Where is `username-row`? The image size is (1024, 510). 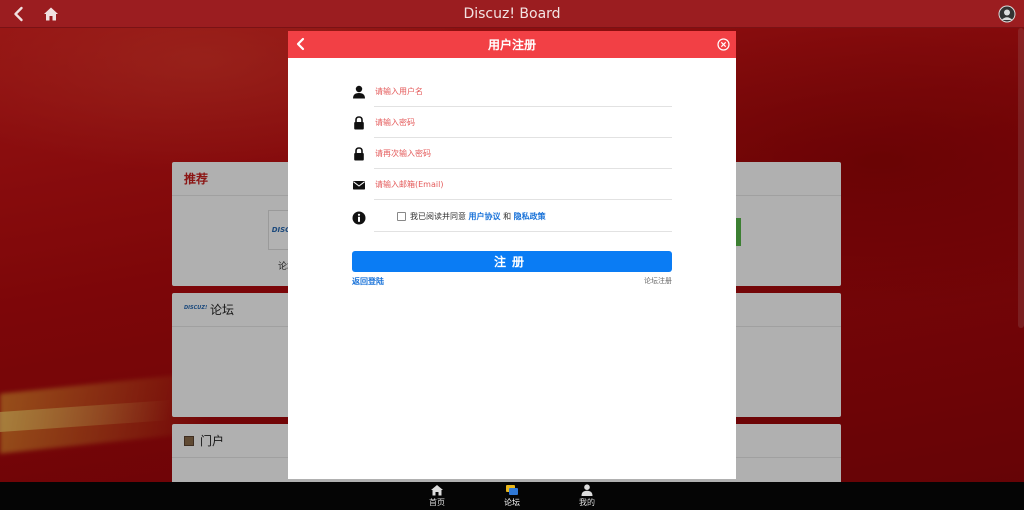 username-row is located at coordinates (512, 91).